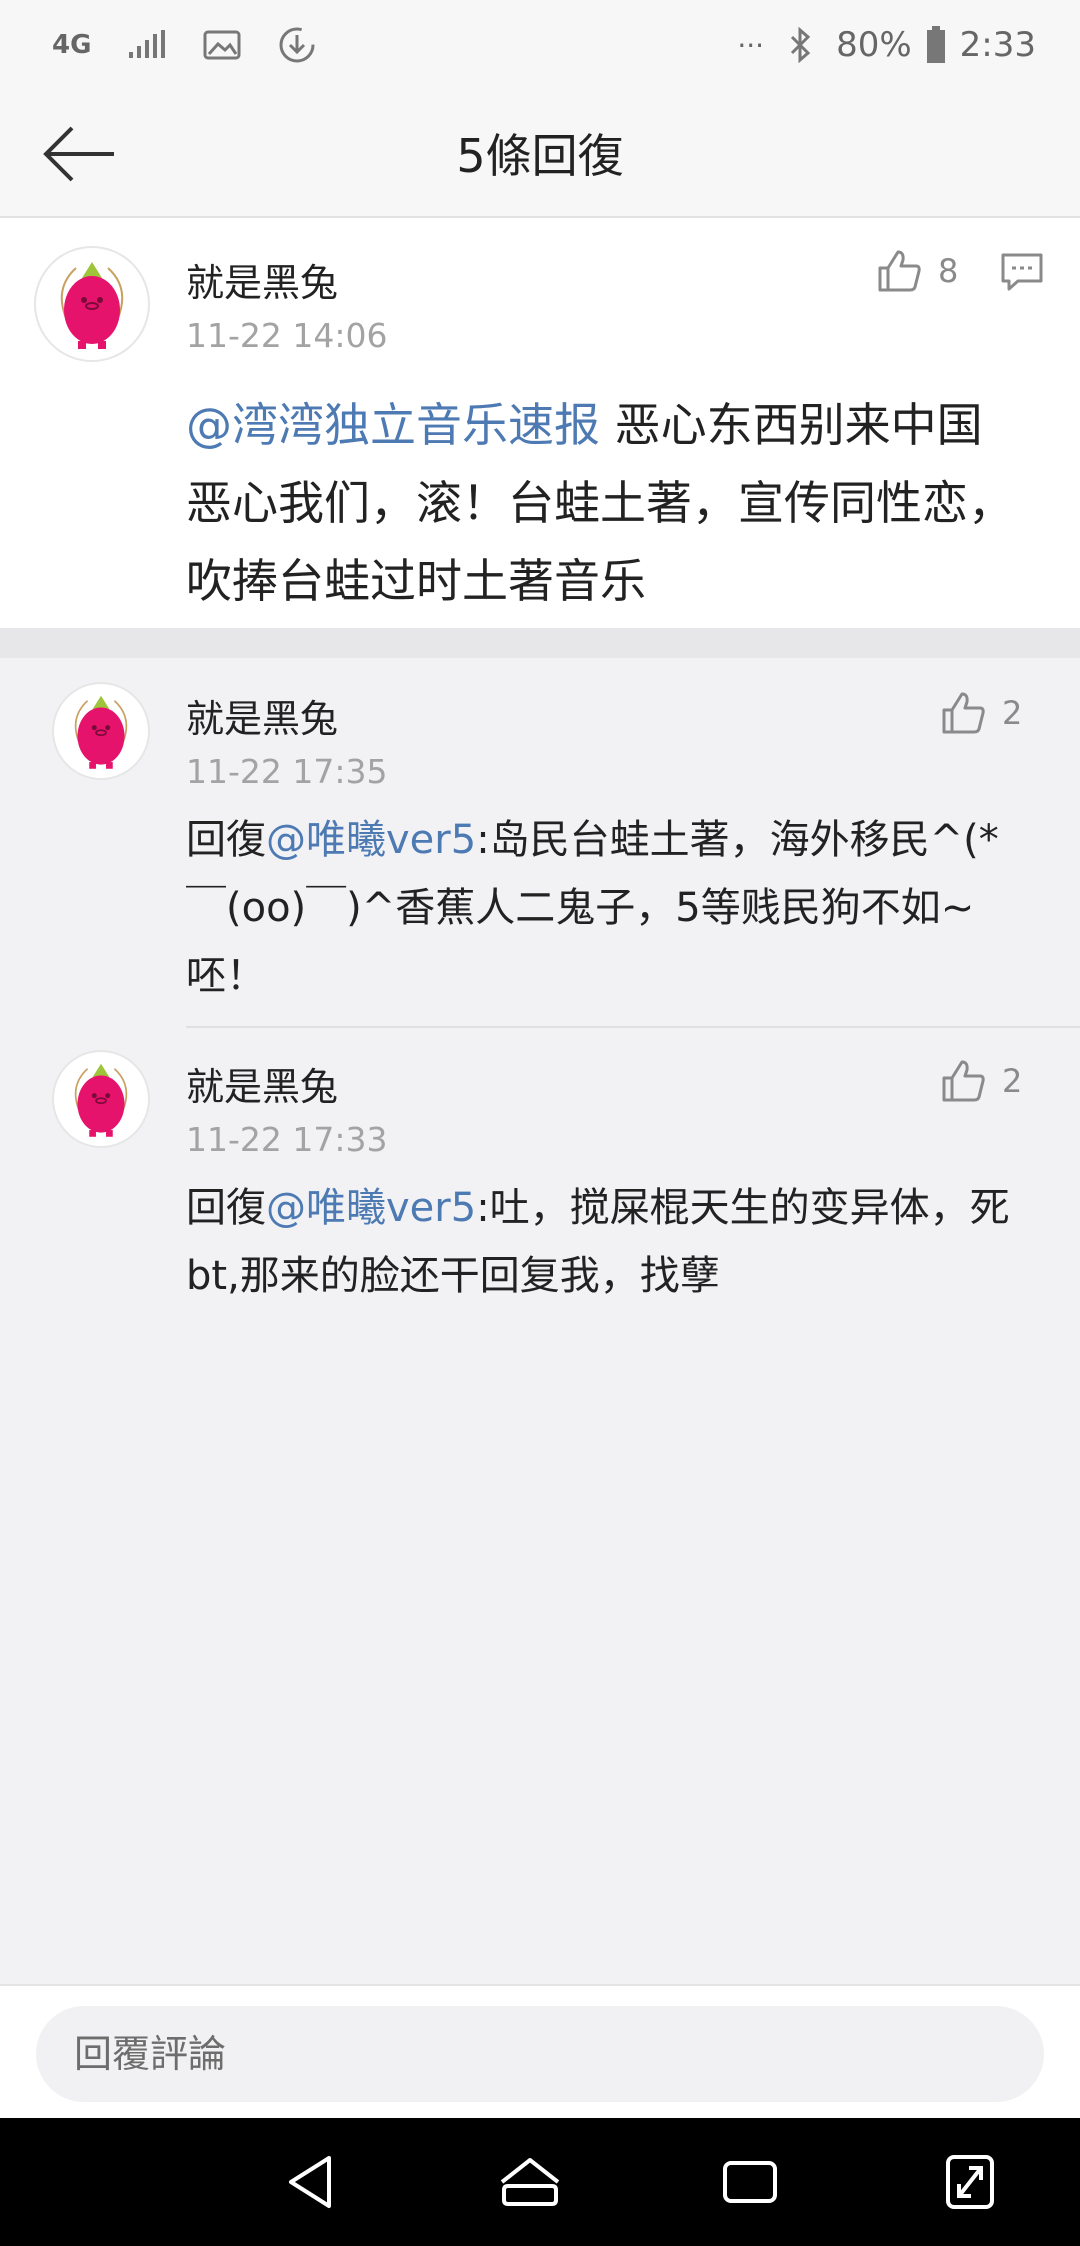 This screenshot has height=2246, width=1080. I want to click on nav-home-button, so click(530, 2182).